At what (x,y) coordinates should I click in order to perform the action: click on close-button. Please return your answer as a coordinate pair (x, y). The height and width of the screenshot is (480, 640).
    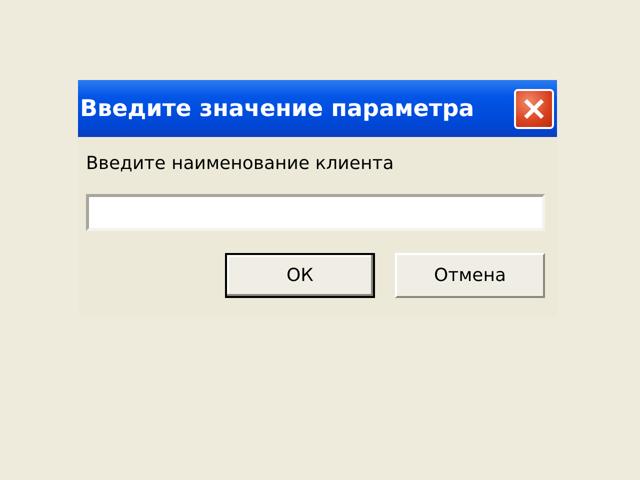
    Looking at the image, I should click on (534, 108).